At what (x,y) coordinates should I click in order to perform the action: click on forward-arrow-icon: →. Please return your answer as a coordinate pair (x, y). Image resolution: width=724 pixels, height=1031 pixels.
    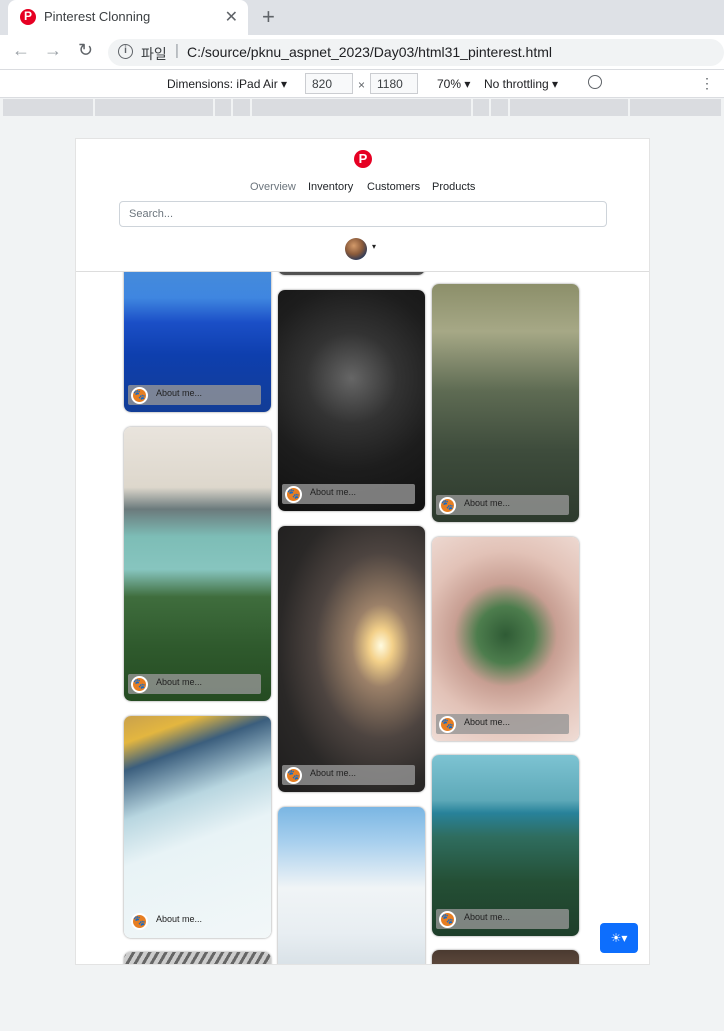
    Looking at the image, I should click on (53, 50).